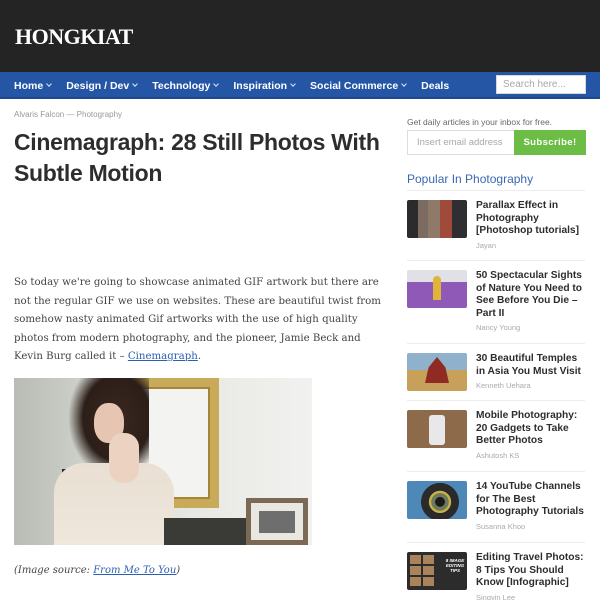 The image size is (600, 600). I want to click on caption-suffix: ), so click(178, 570).